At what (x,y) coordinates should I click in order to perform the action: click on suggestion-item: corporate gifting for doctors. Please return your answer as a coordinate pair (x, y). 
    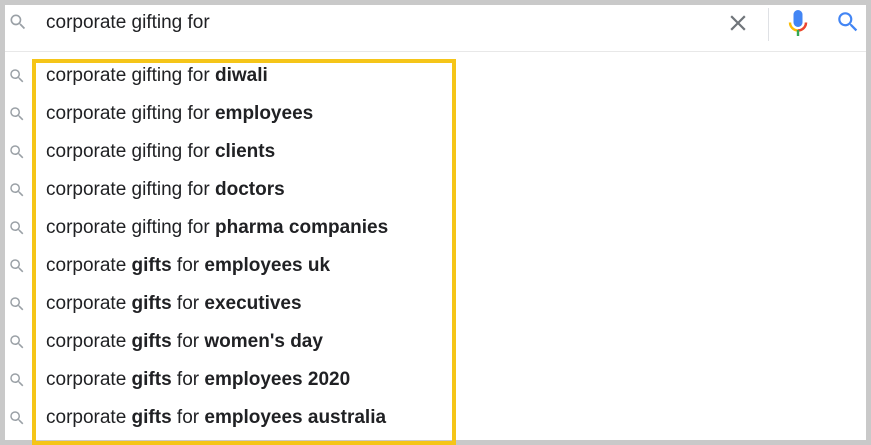
    Looking at the image, I should click on (435, 190).